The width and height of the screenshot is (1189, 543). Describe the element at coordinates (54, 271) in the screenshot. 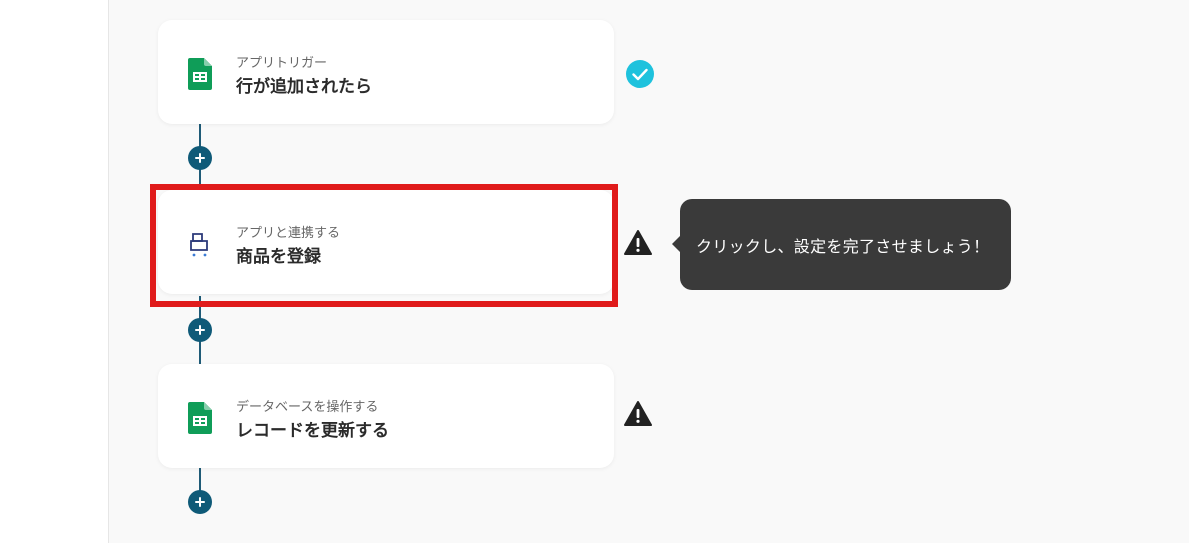

I see `left-sidebar` at that location.